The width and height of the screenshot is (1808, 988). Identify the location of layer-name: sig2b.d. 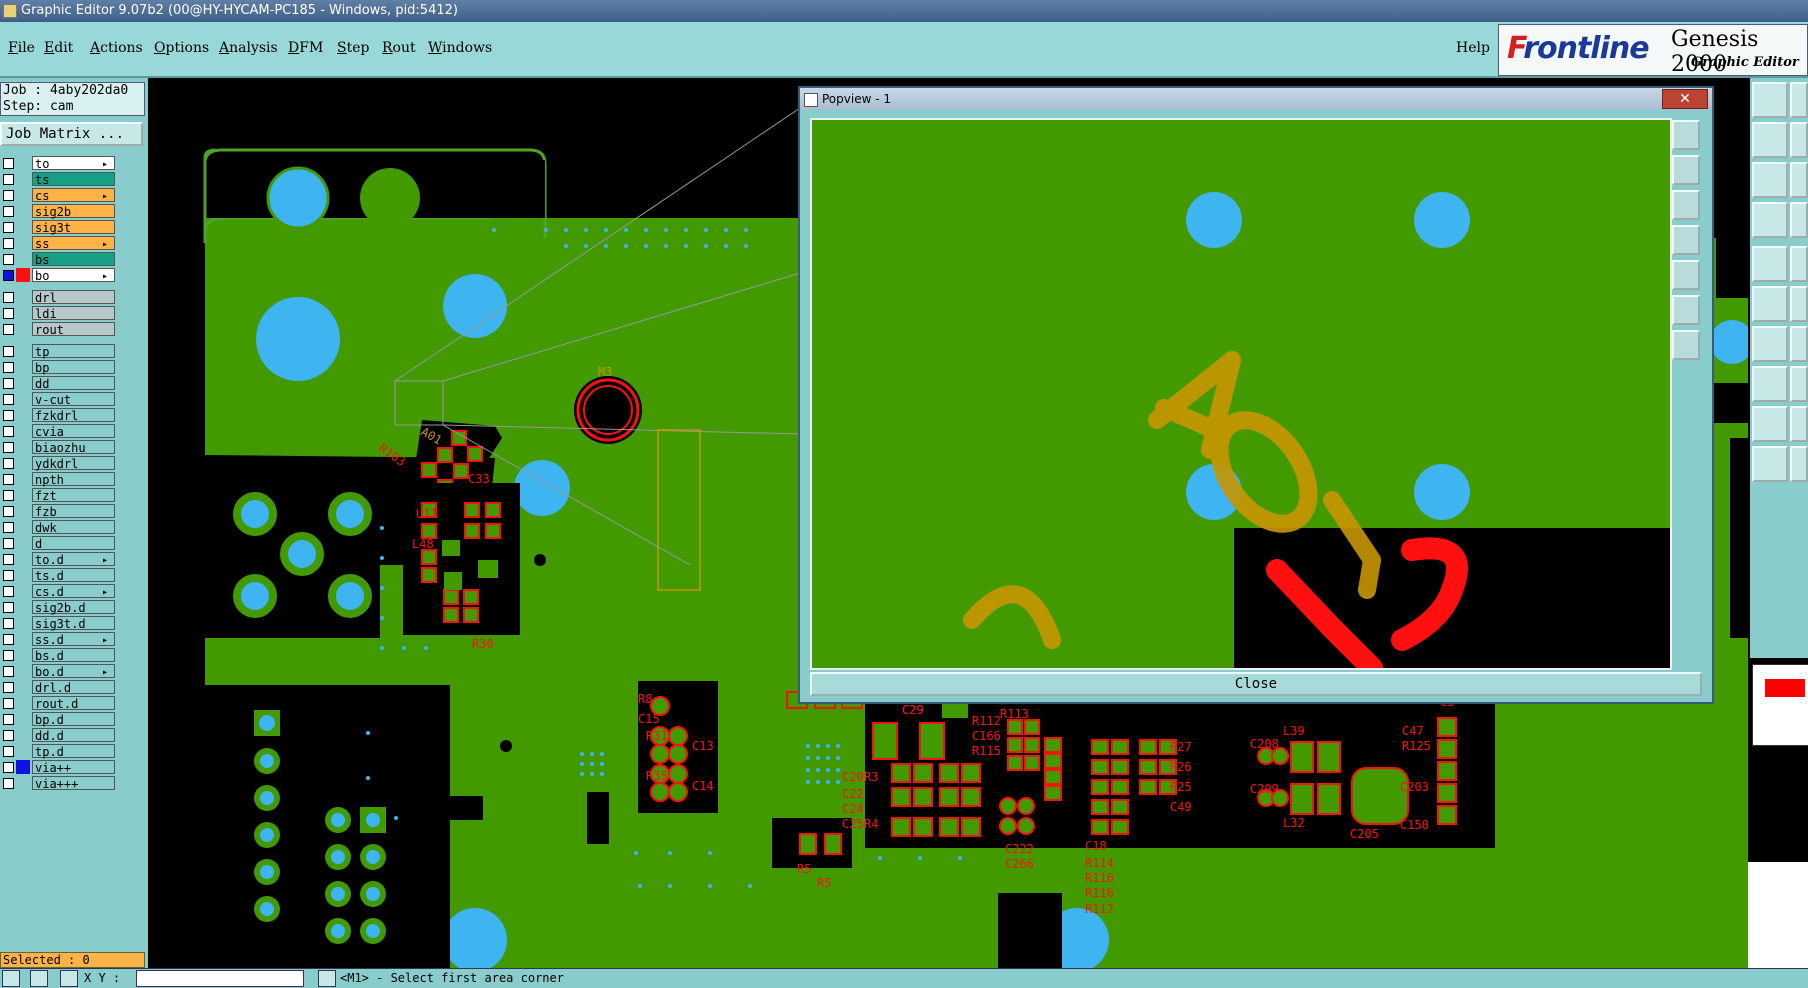
(73, 607).